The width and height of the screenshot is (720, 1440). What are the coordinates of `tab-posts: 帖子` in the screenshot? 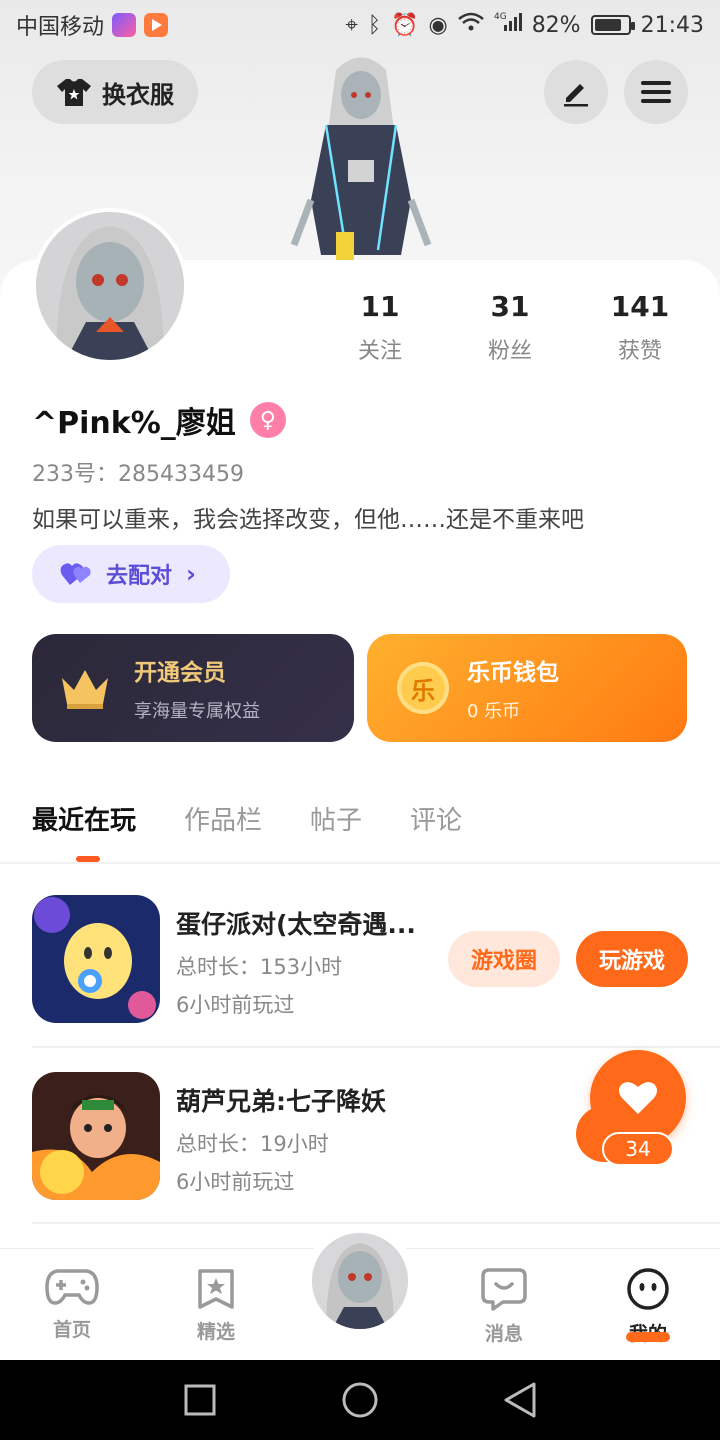 It's located at (336, 818).